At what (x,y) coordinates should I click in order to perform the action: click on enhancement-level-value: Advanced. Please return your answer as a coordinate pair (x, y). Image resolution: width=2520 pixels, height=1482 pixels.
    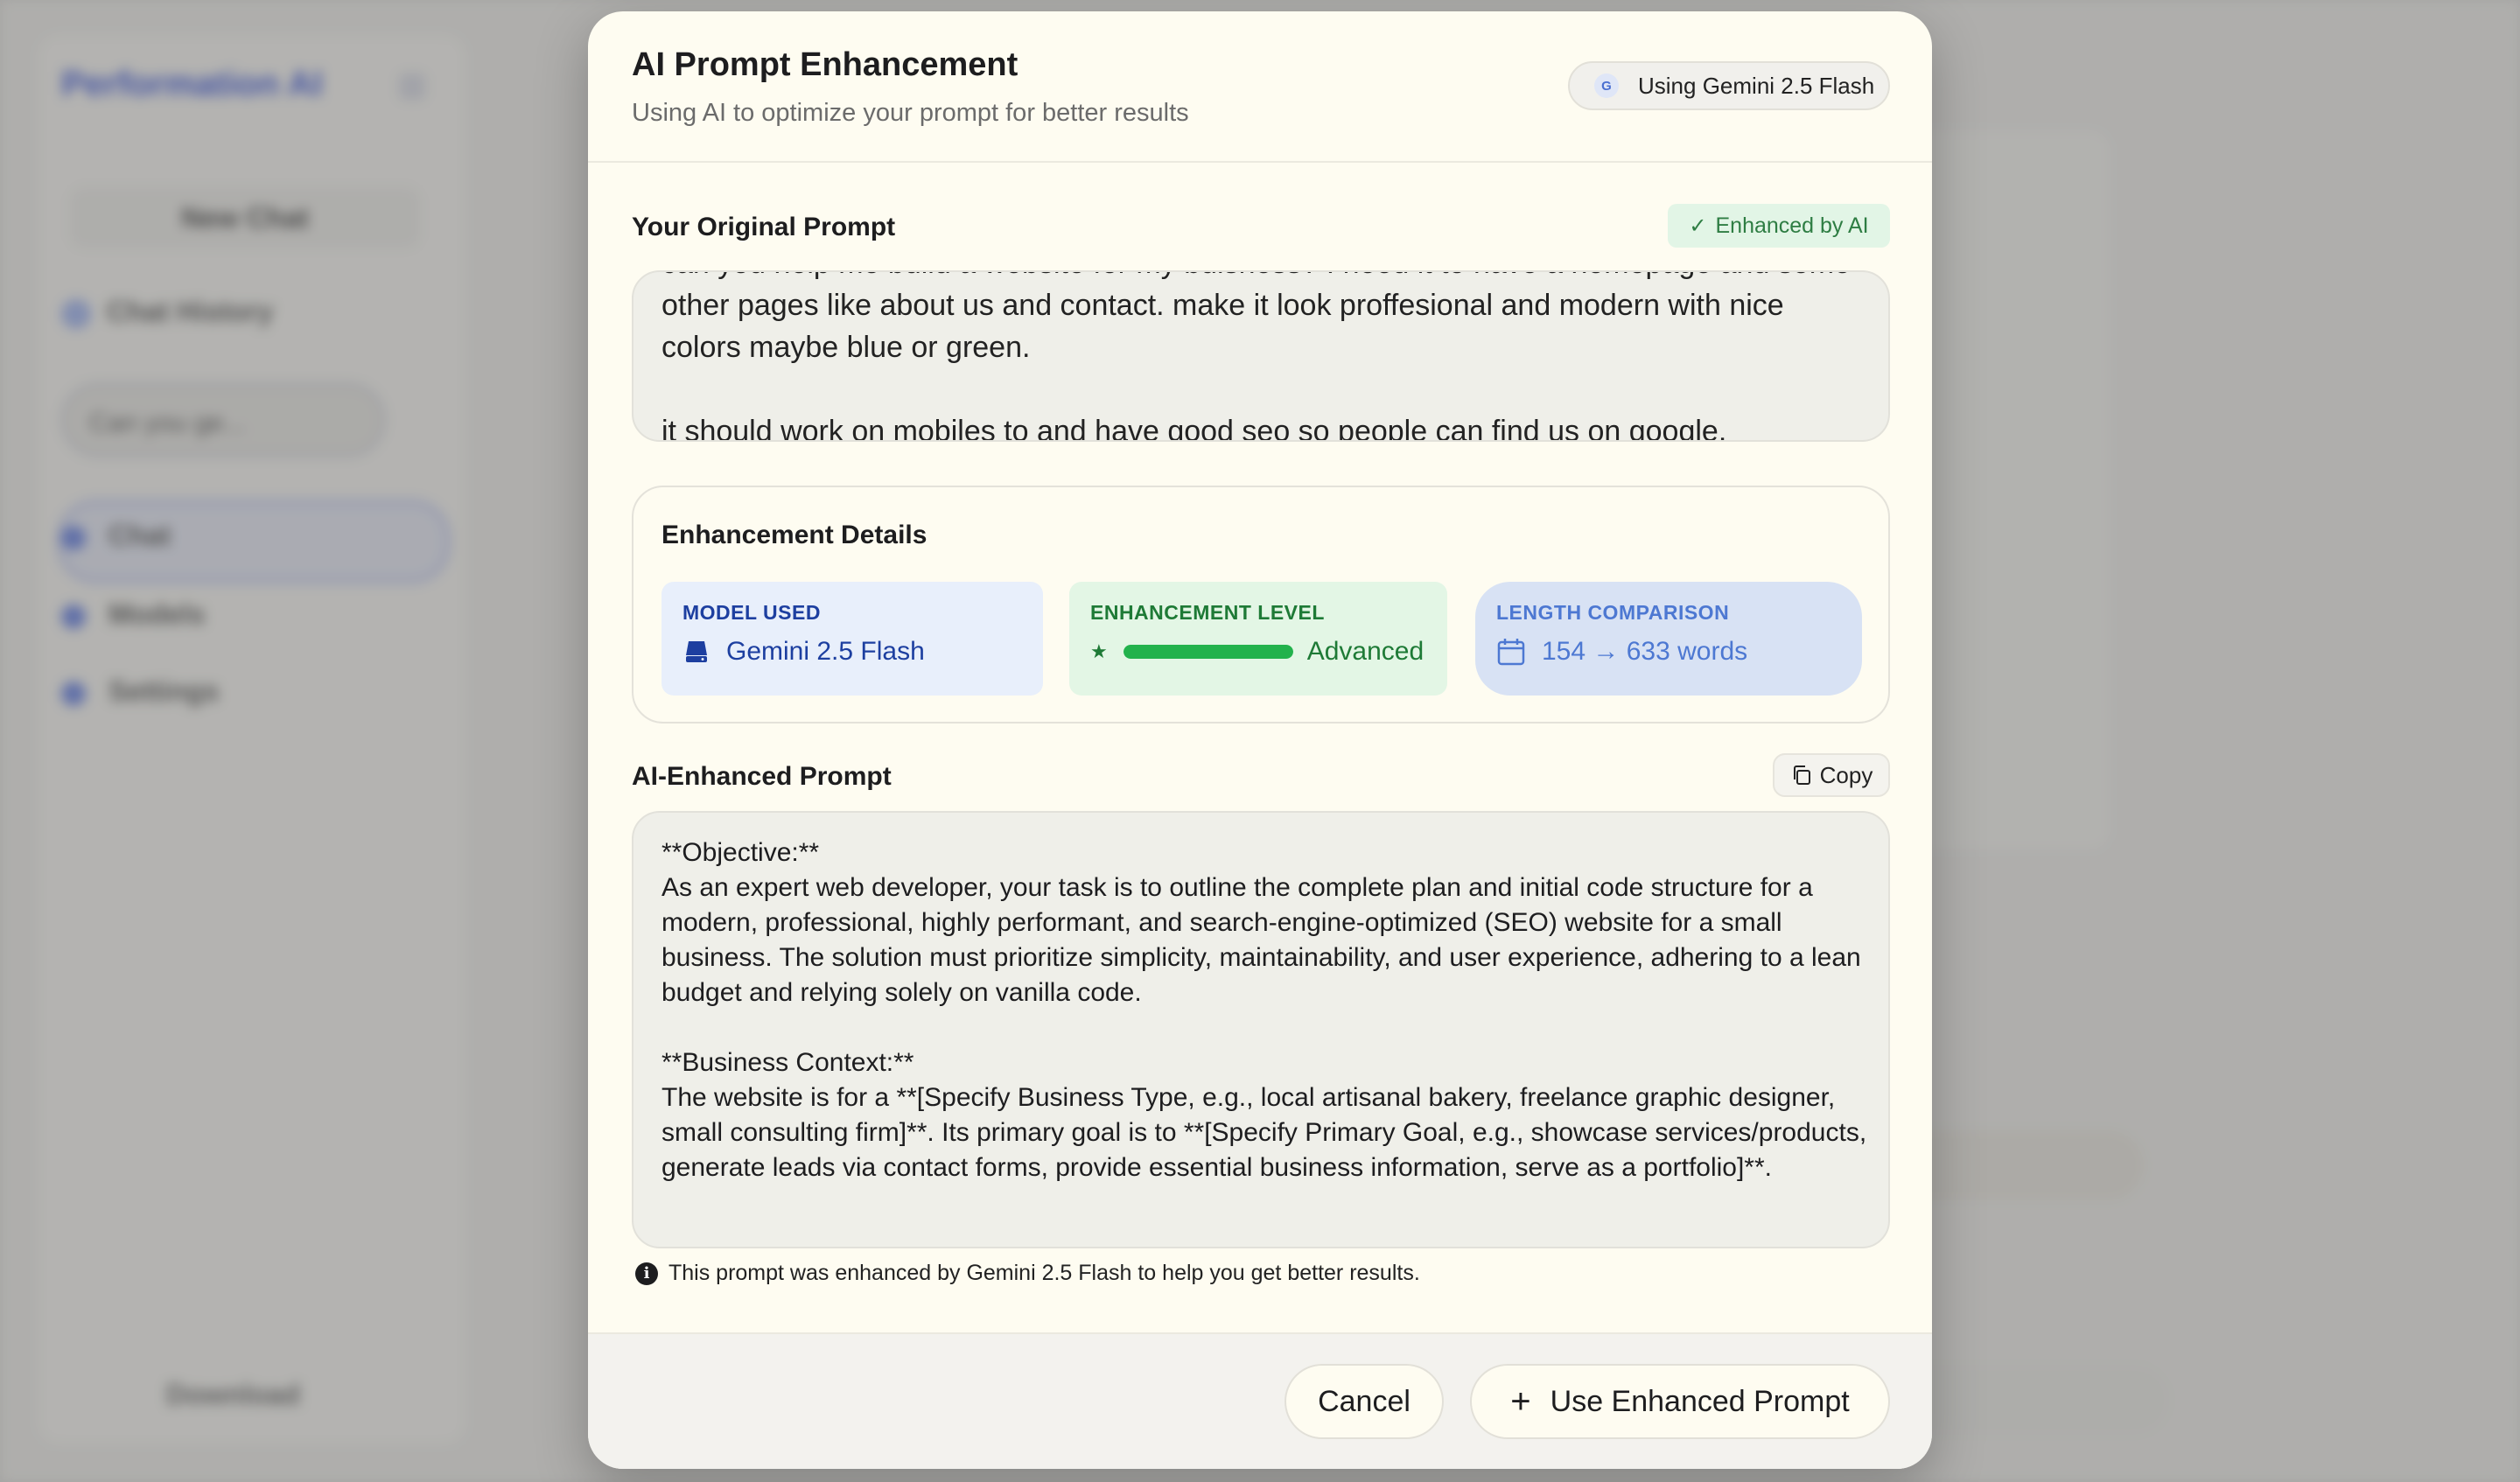
    Looking at the image, I should click on (1365, 651).